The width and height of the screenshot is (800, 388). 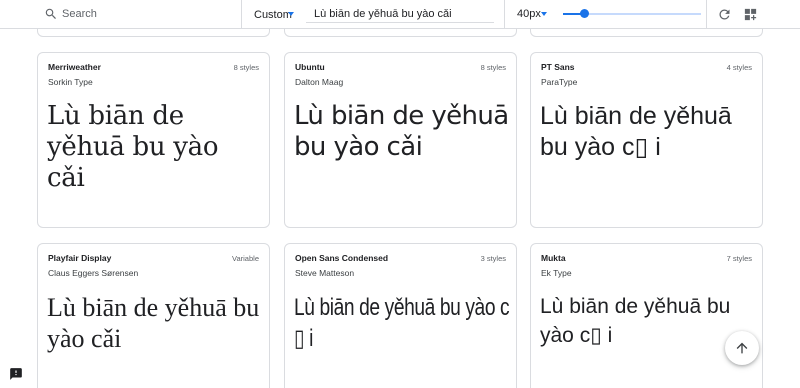 I want to click on font-size-slider-thumb, so click(x=584, y=13).